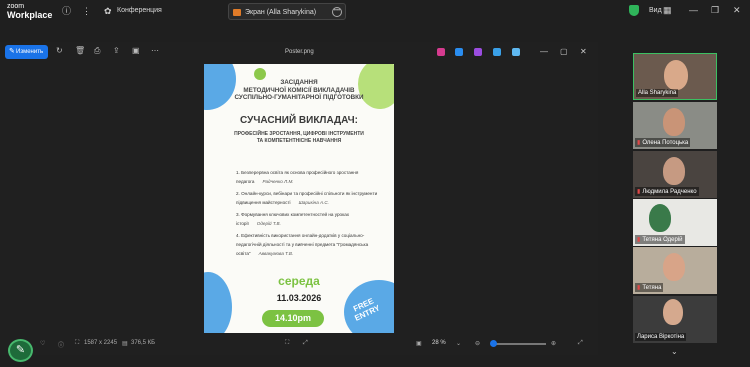 The width and height of the screenshot is (750, 367). What do you see at coordinates (737, 10) in the screenshot?
I see `close-icon: ✕` at bounding box center [737, 10].